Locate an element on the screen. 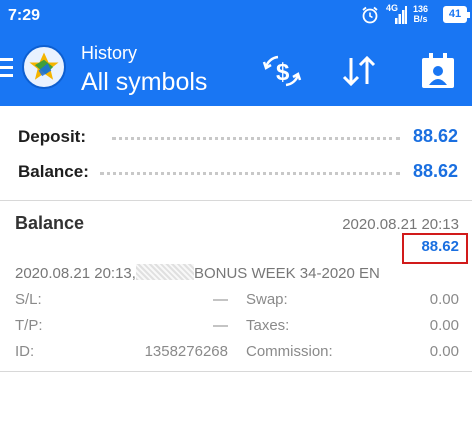  alarm-icon is located at coordinates (370, 15).